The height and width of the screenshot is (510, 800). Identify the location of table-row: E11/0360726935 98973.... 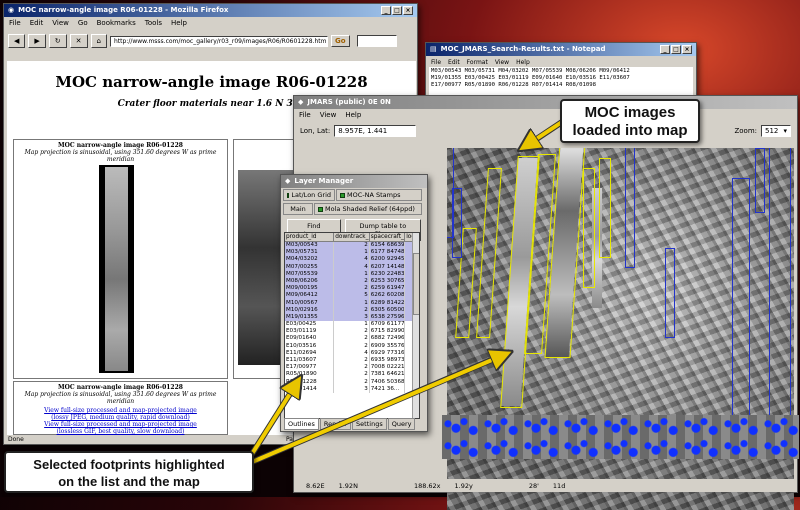
(352, 361).